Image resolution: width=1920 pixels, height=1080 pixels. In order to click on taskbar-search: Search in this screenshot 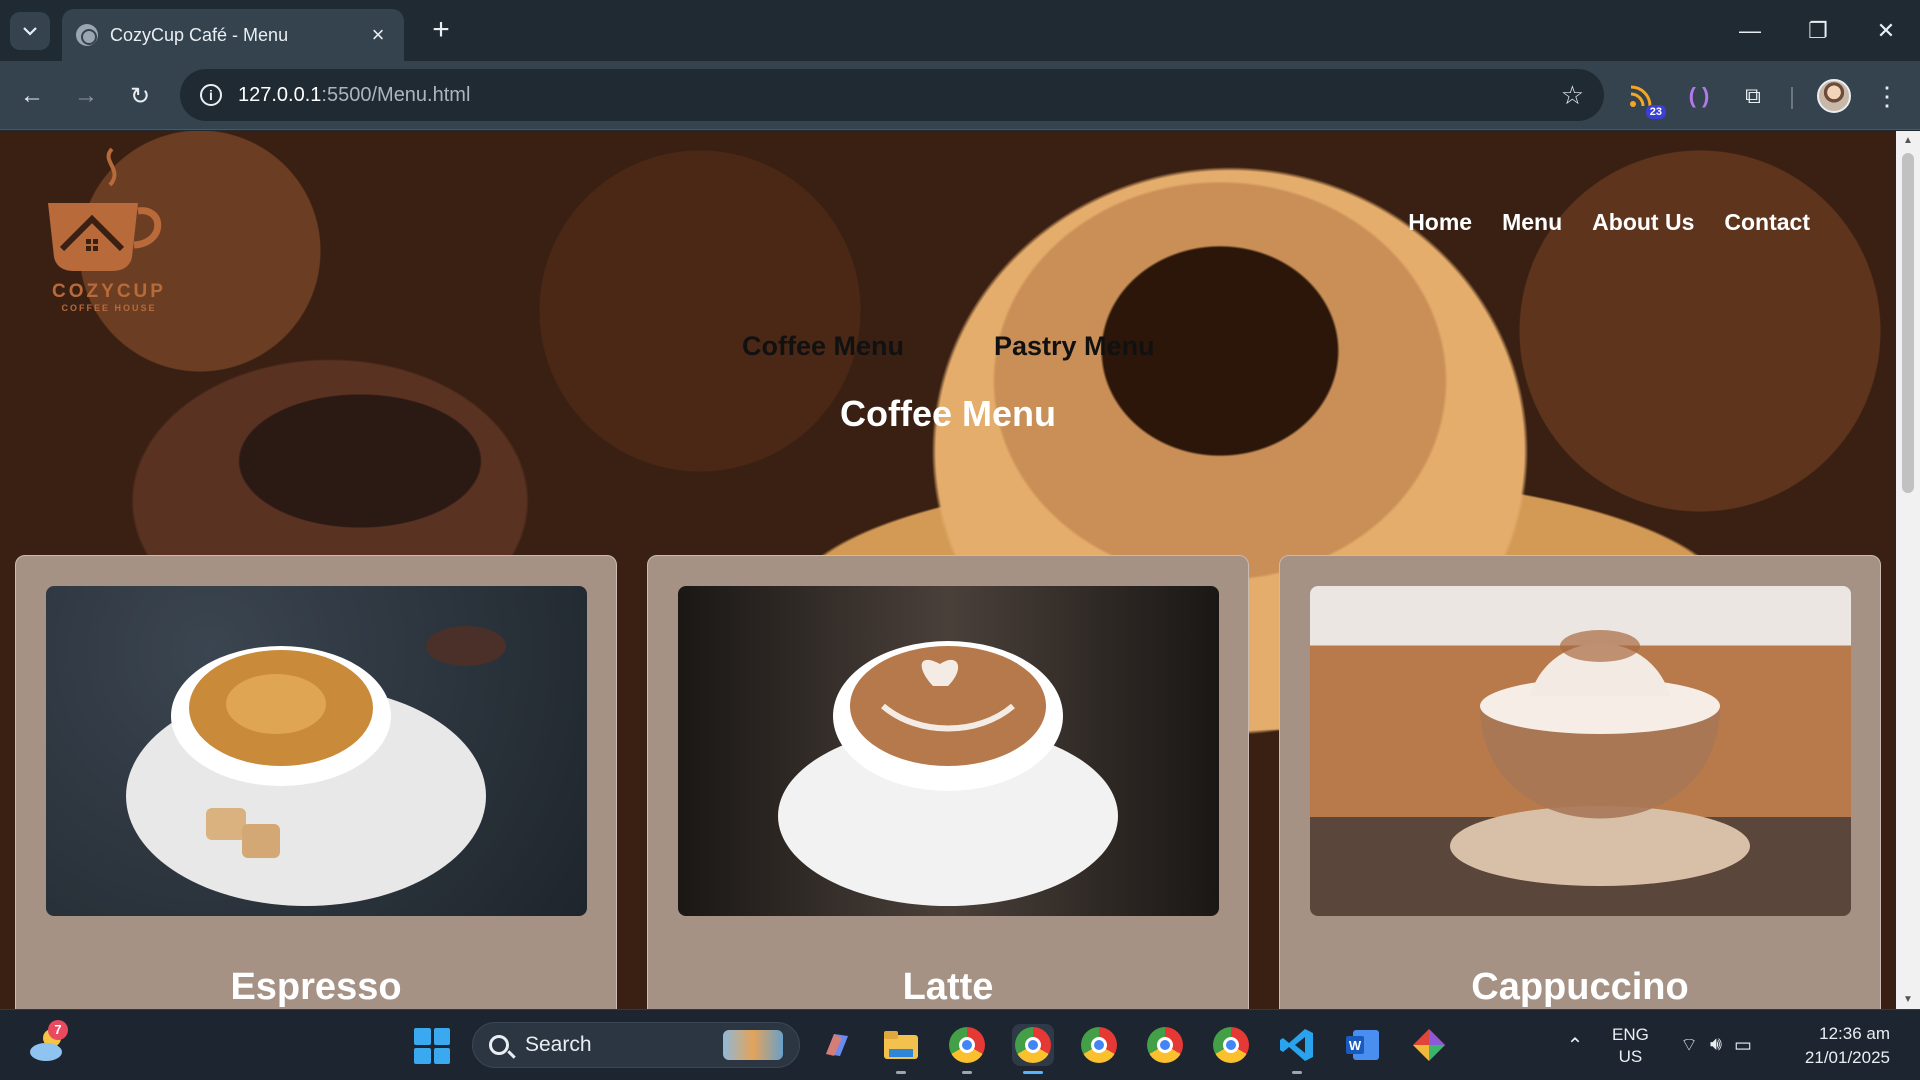, I will do `click(636, 1045)`.